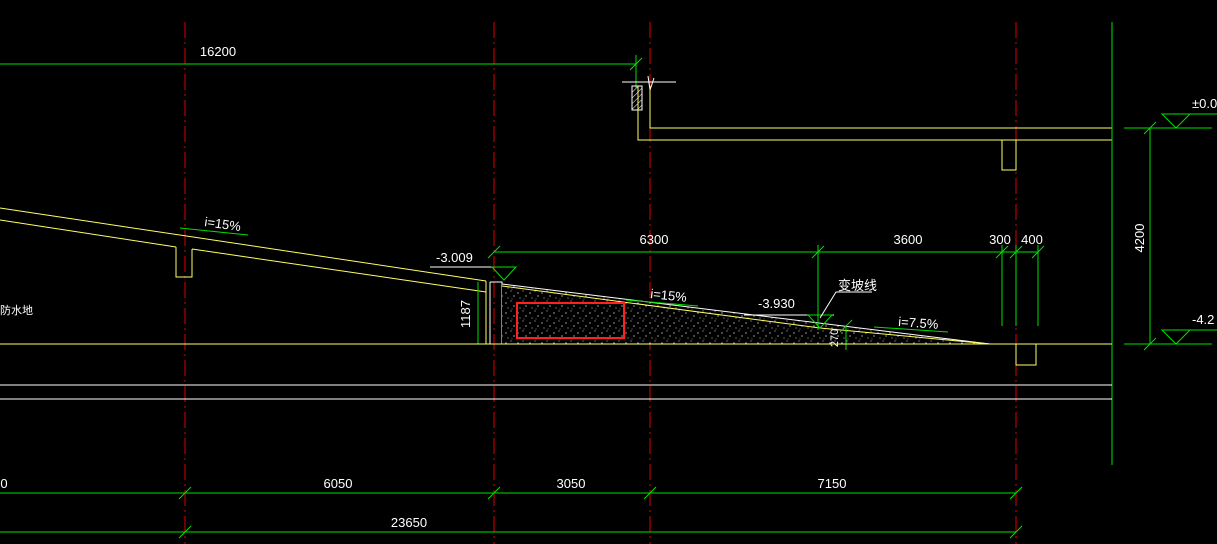  Describe the element at coordinates (908, 239) in the screenshot. I see `dim-mid-3600: 3600` at that location.